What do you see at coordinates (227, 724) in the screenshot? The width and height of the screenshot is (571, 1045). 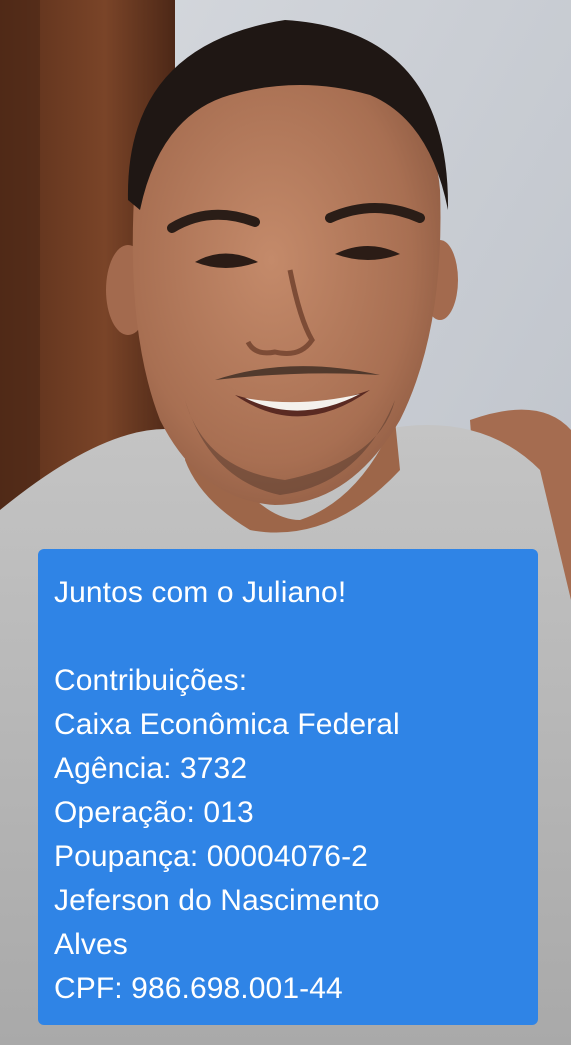 I see `caption-line-2: Caixa Econômica Federal` at bounding box center [227, 724].